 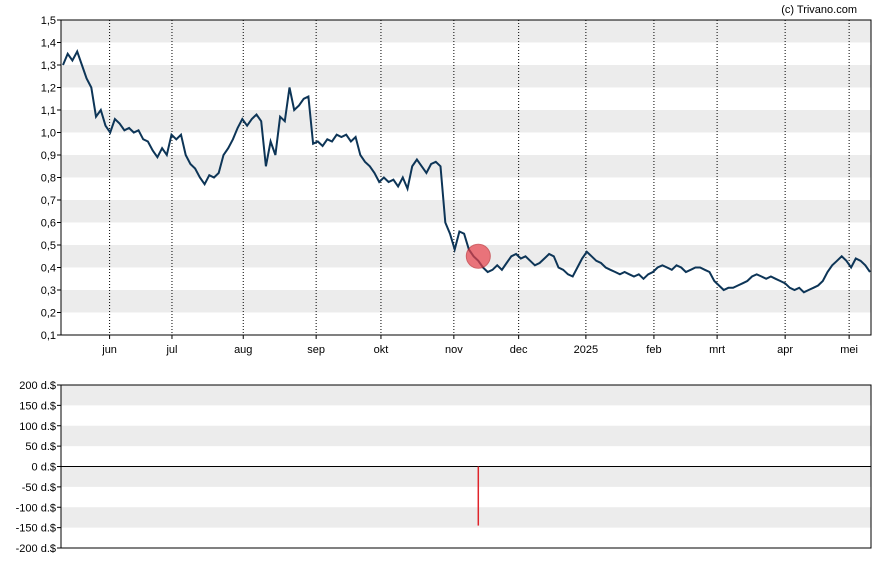 I want to click on volume-y-tick-label: 50 d.$, so click(x=40, y=447).